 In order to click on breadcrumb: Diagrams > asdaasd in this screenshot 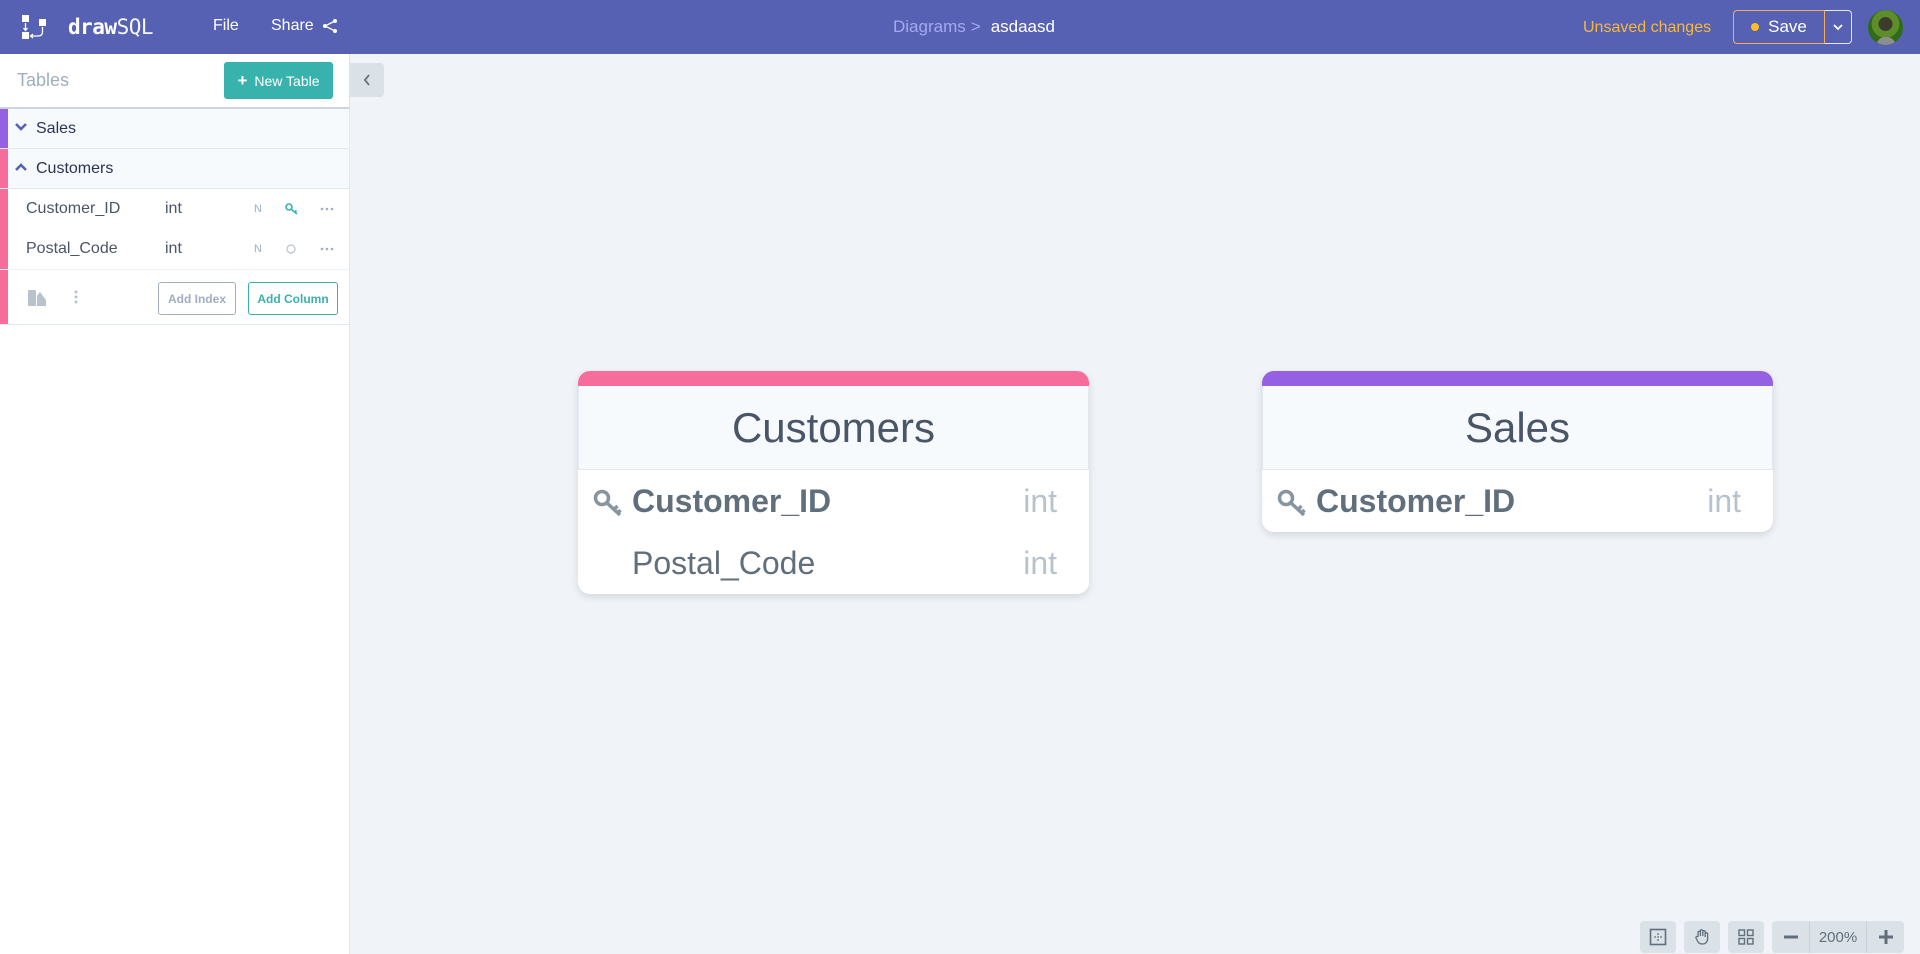, I will do `click(974, 27)`.